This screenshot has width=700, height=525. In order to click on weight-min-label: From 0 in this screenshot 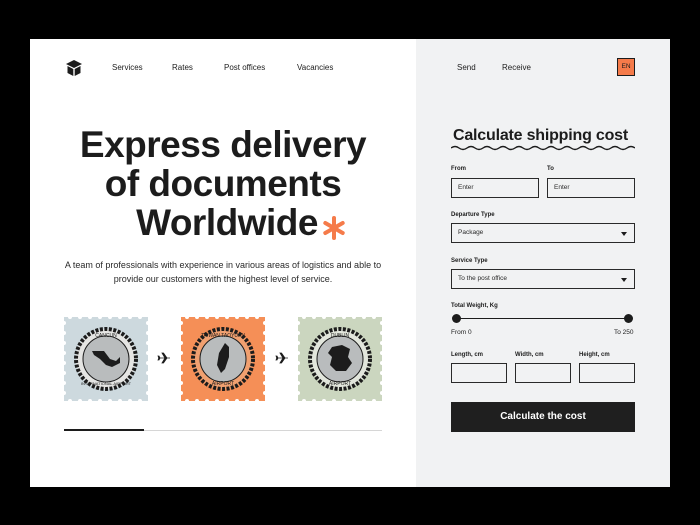, I will do `click(461, 332)`.